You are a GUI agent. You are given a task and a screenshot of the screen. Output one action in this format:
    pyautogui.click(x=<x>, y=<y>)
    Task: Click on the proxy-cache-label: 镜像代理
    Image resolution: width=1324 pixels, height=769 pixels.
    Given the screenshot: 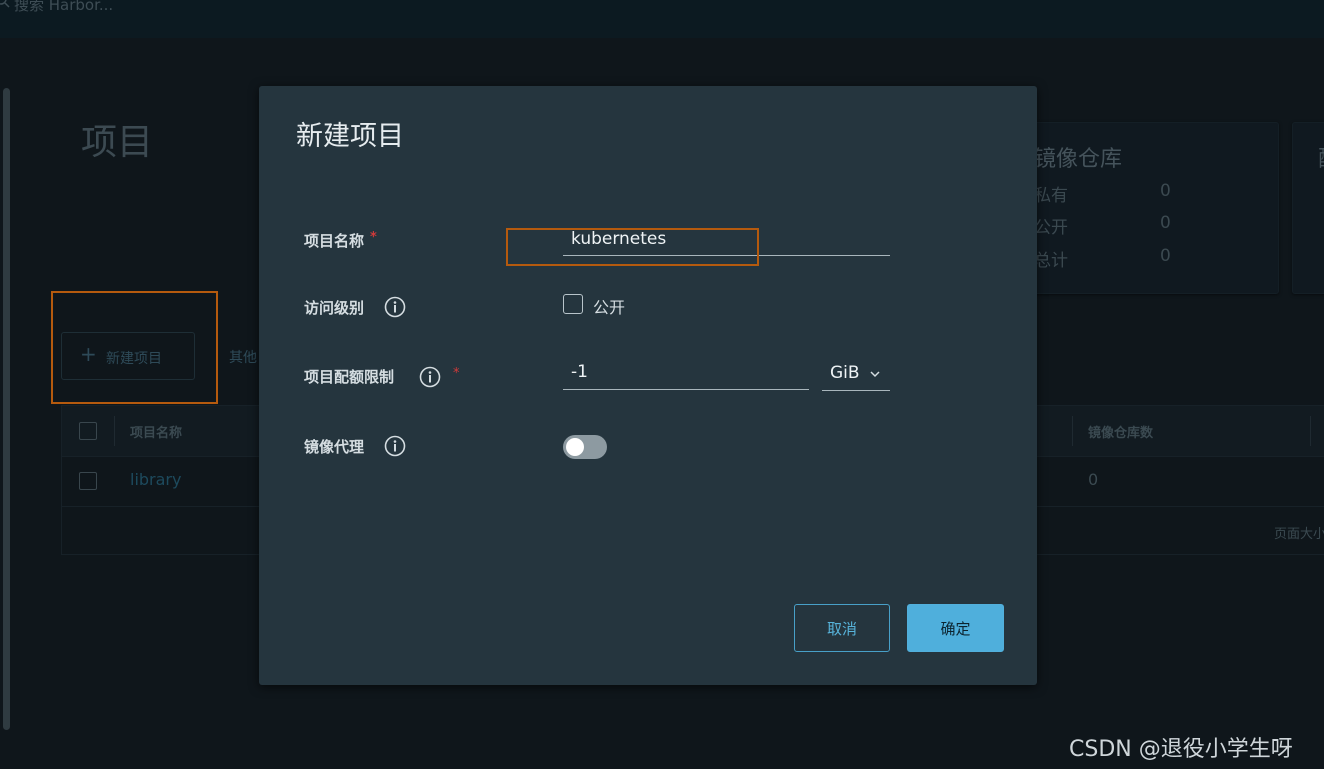 What is the action you would take?
    pyautogui.click(x=334, y=447)
    